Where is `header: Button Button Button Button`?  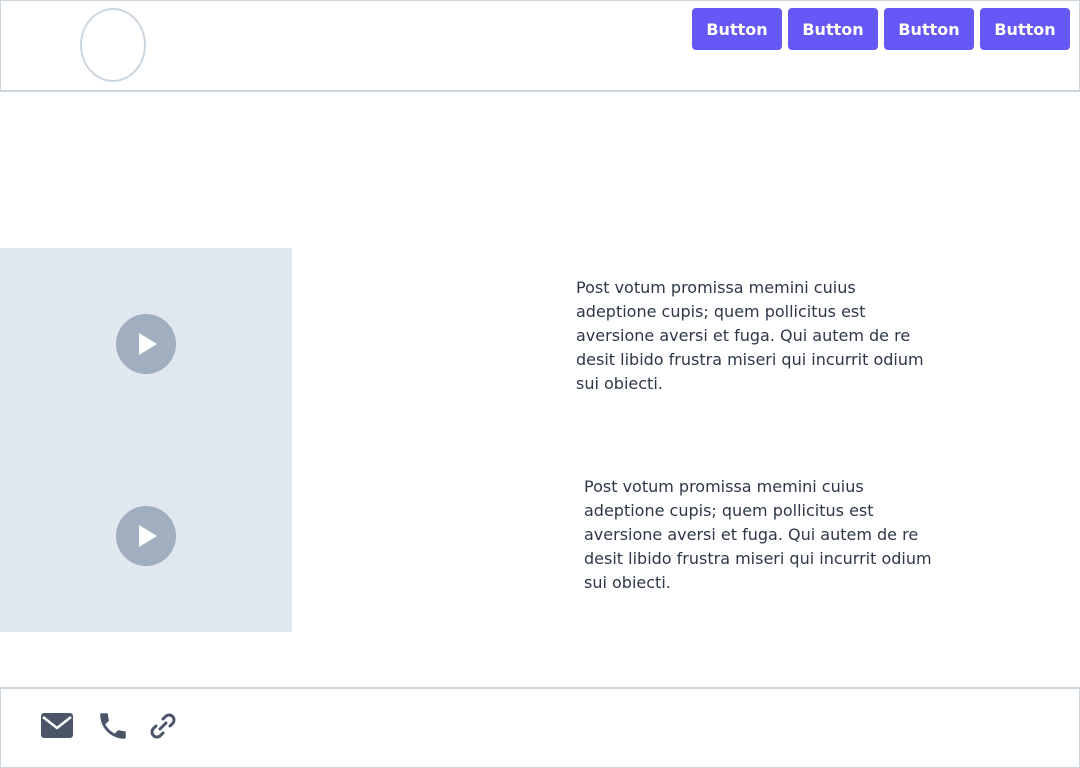
header: Button Button Button Button is located at coordinates (540, 46).